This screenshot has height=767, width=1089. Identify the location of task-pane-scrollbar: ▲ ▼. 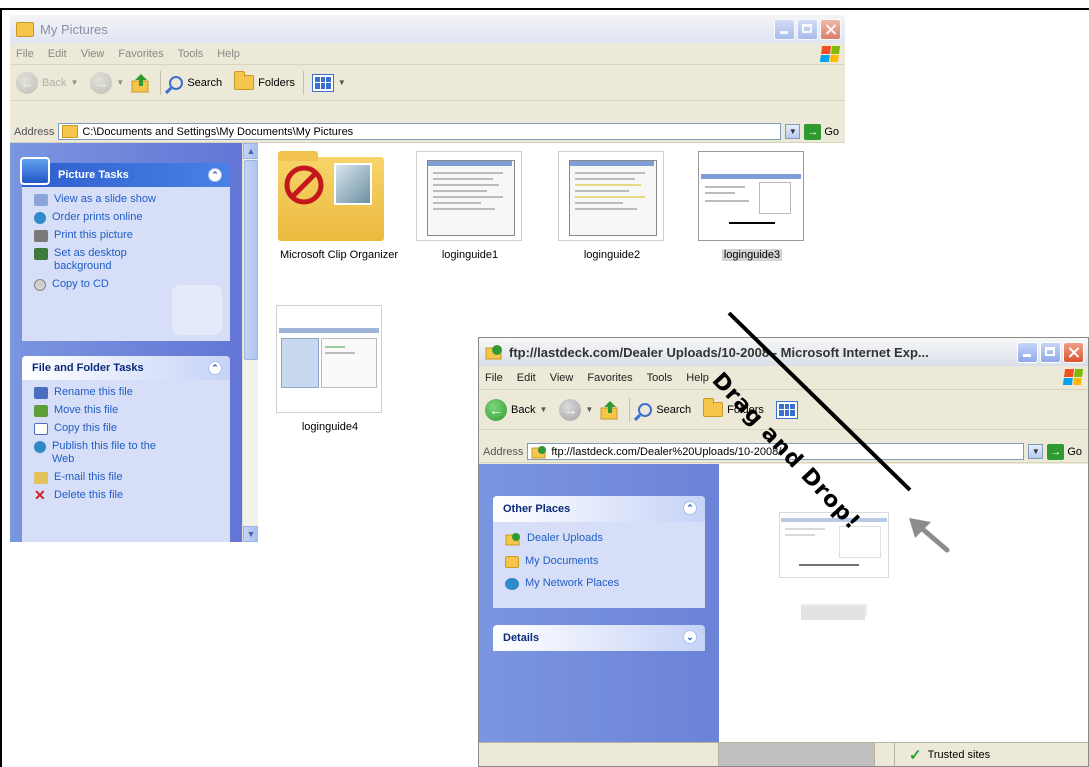
(250, 342).